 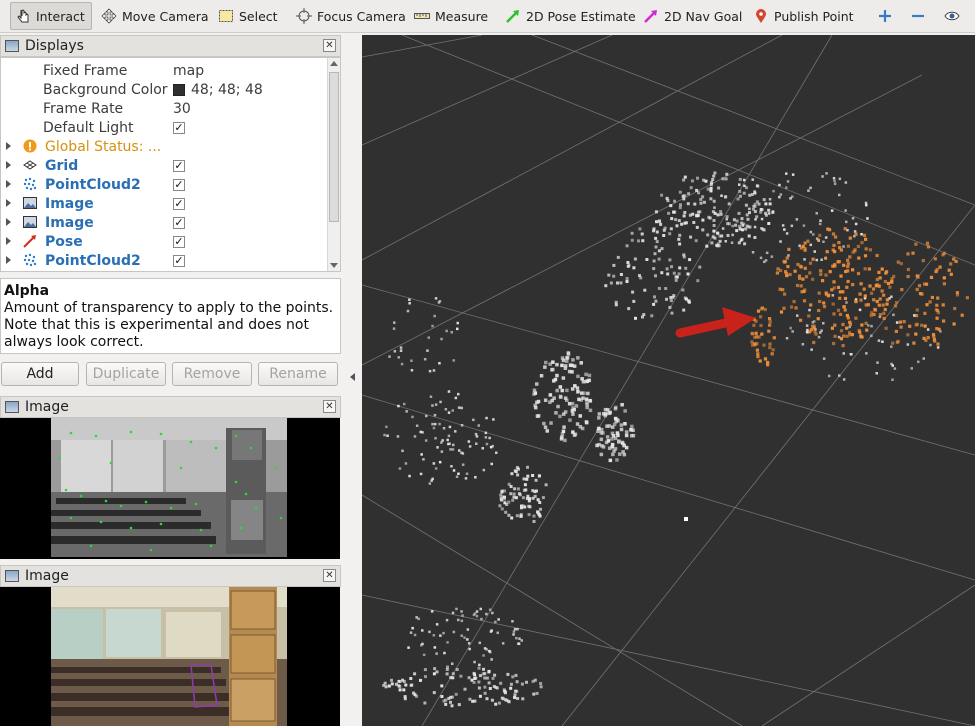 What do you see at coordinates (570, 16) in the screenshot?
I see `pose-estimate-tool: 2D Pose Estimate` at bounding box center [570, 16].